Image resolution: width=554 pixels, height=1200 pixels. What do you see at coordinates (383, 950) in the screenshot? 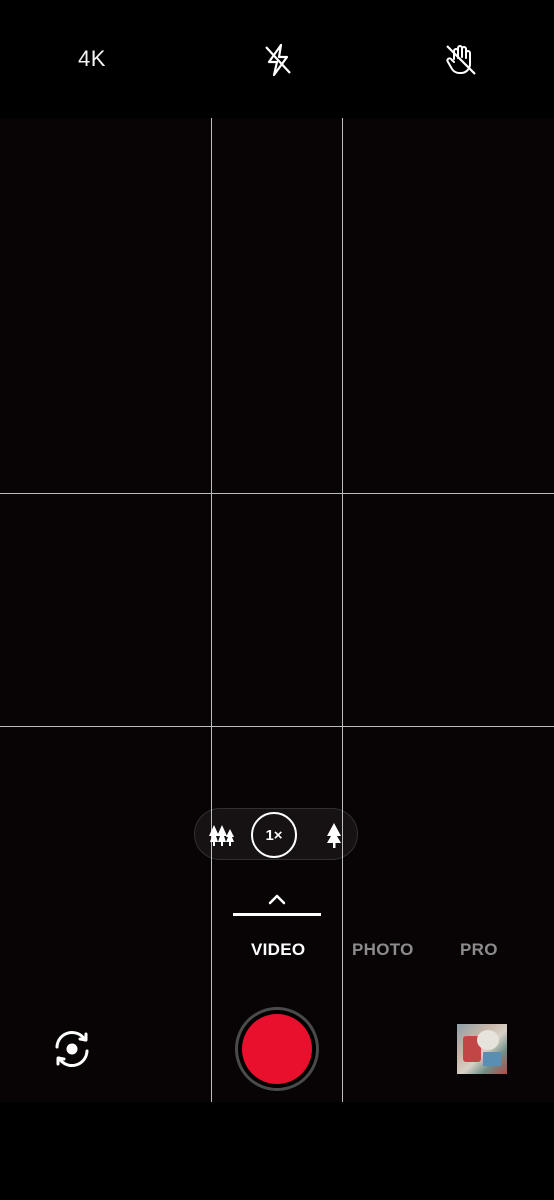
I see `mode-photo: PHOTO` at bounding box center [383, 950].